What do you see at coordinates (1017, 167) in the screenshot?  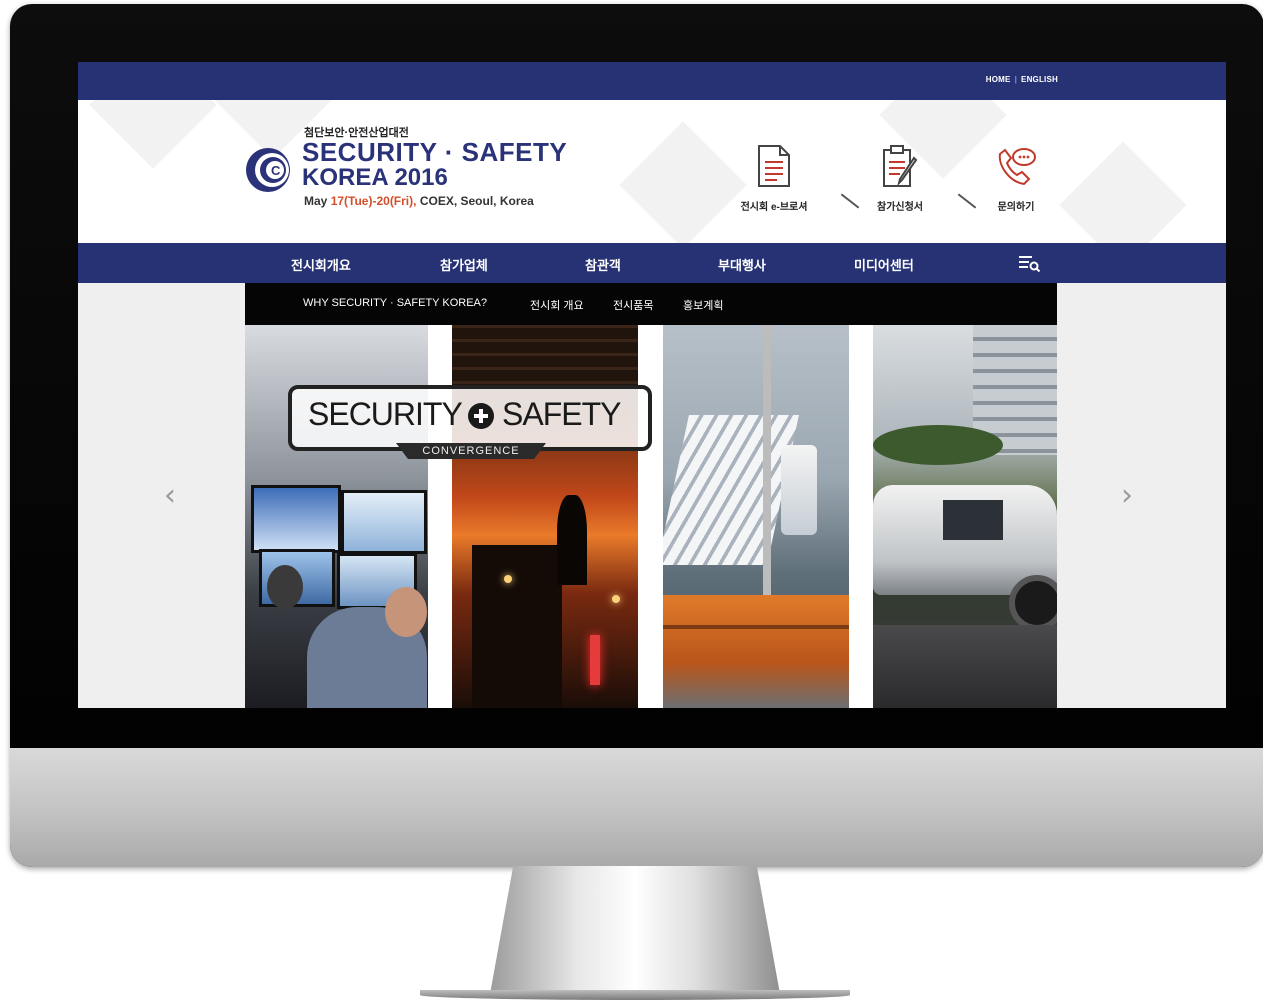 I see `phone-chat-icon` at bounding box center [1017, 167].